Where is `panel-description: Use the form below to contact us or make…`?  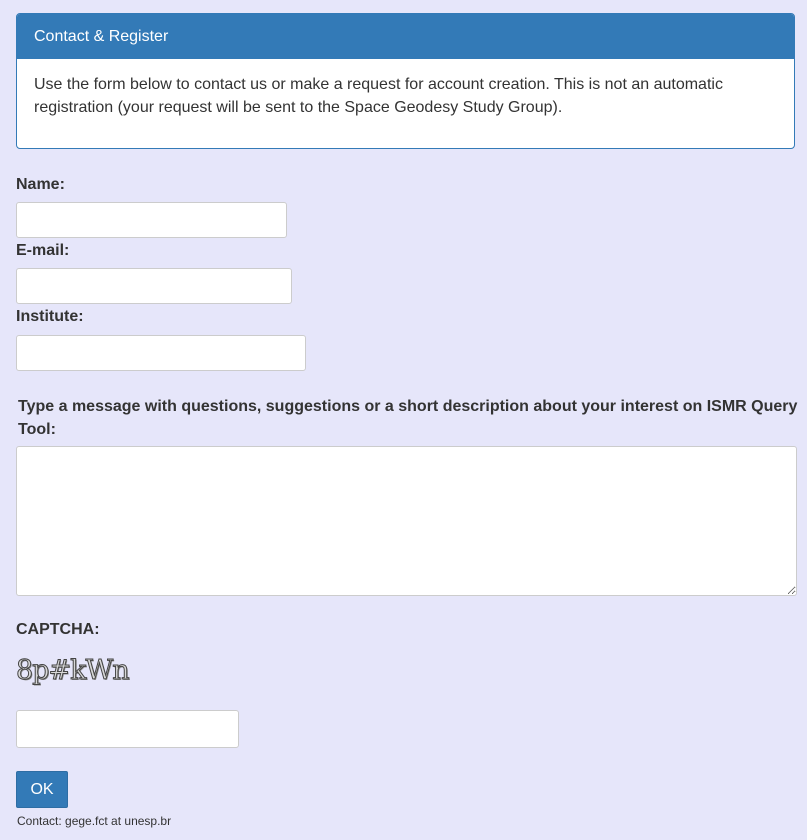
panel-description: Use the form below to contact us or make… is located at coordinates (378, 96).